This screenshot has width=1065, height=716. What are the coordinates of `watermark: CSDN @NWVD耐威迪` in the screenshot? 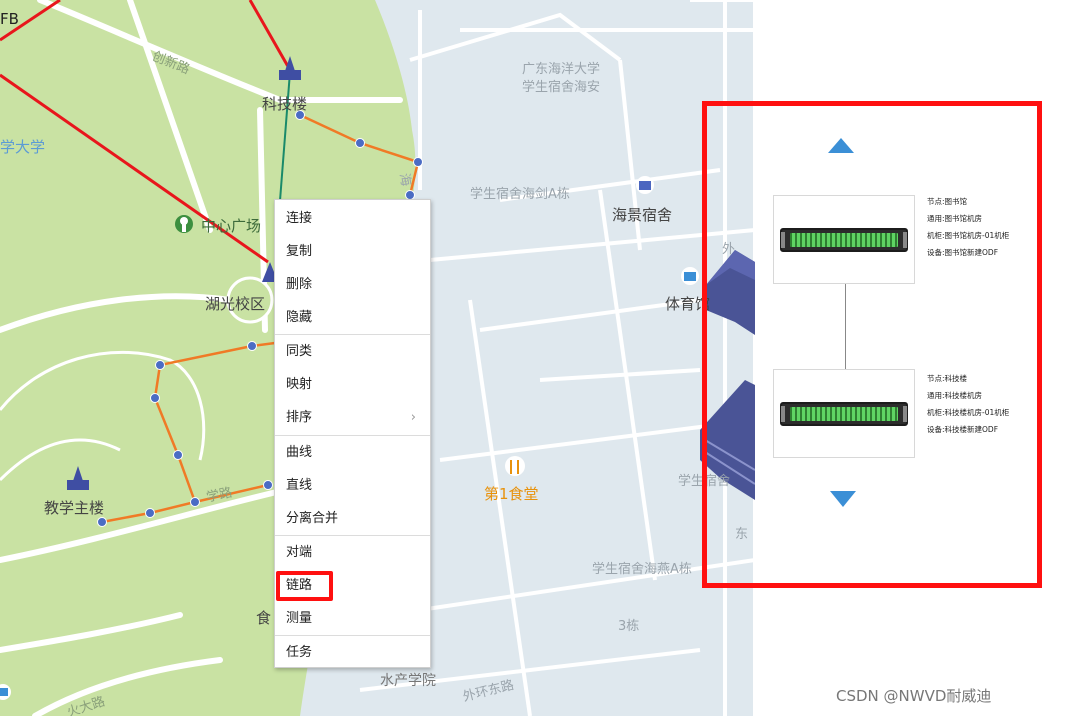 It's located at (914, 696).